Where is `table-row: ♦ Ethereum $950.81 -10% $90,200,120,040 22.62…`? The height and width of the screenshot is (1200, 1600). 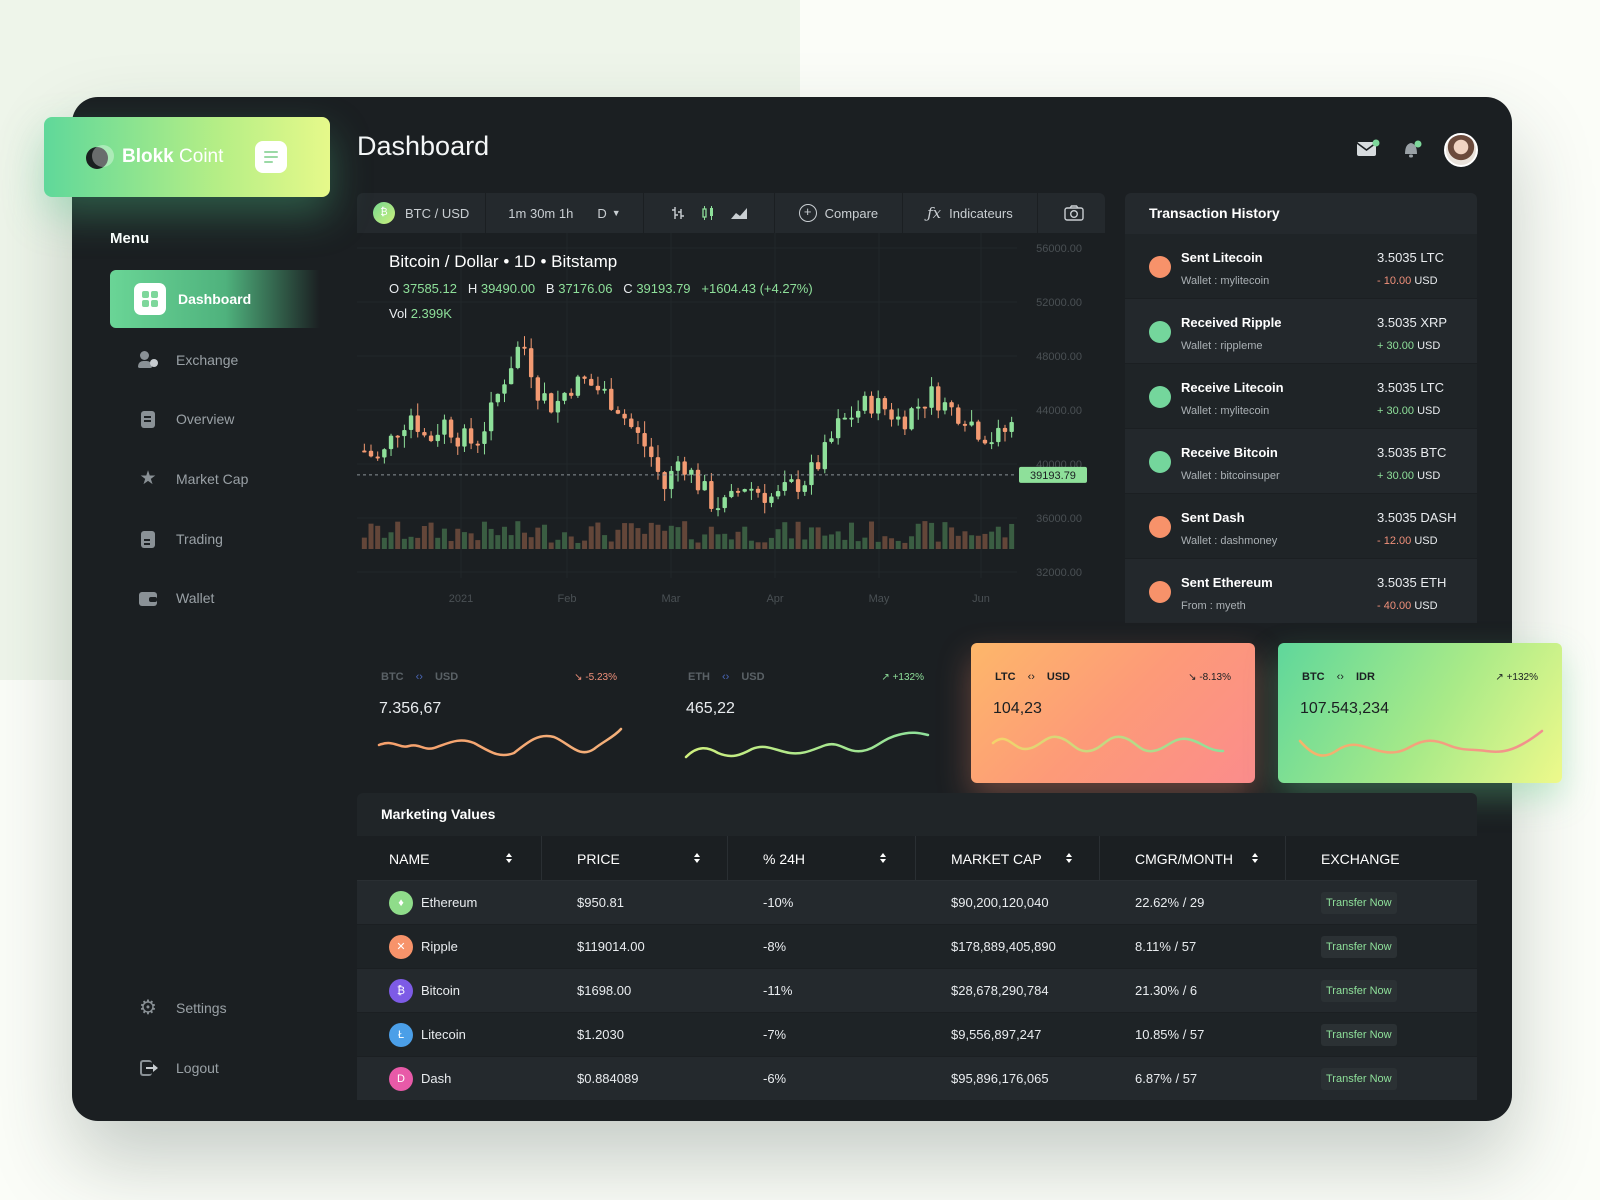
table-row: ♦ Ethereum $950.81 -10% $90,200,120,040 22.62… is located at coordinates (917, 903).